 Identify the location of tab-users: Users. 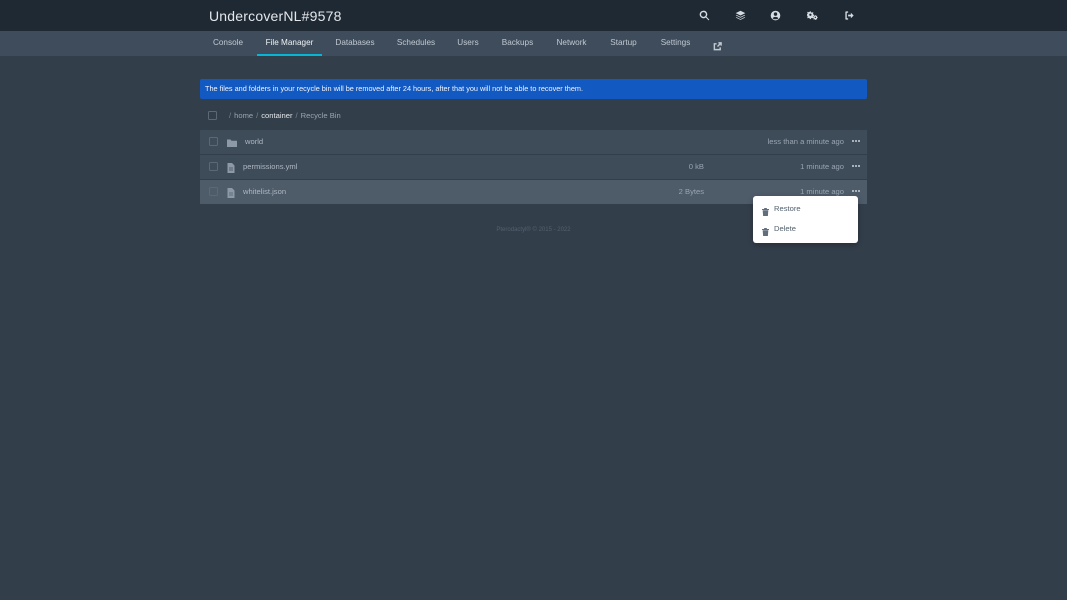
(468, 43).